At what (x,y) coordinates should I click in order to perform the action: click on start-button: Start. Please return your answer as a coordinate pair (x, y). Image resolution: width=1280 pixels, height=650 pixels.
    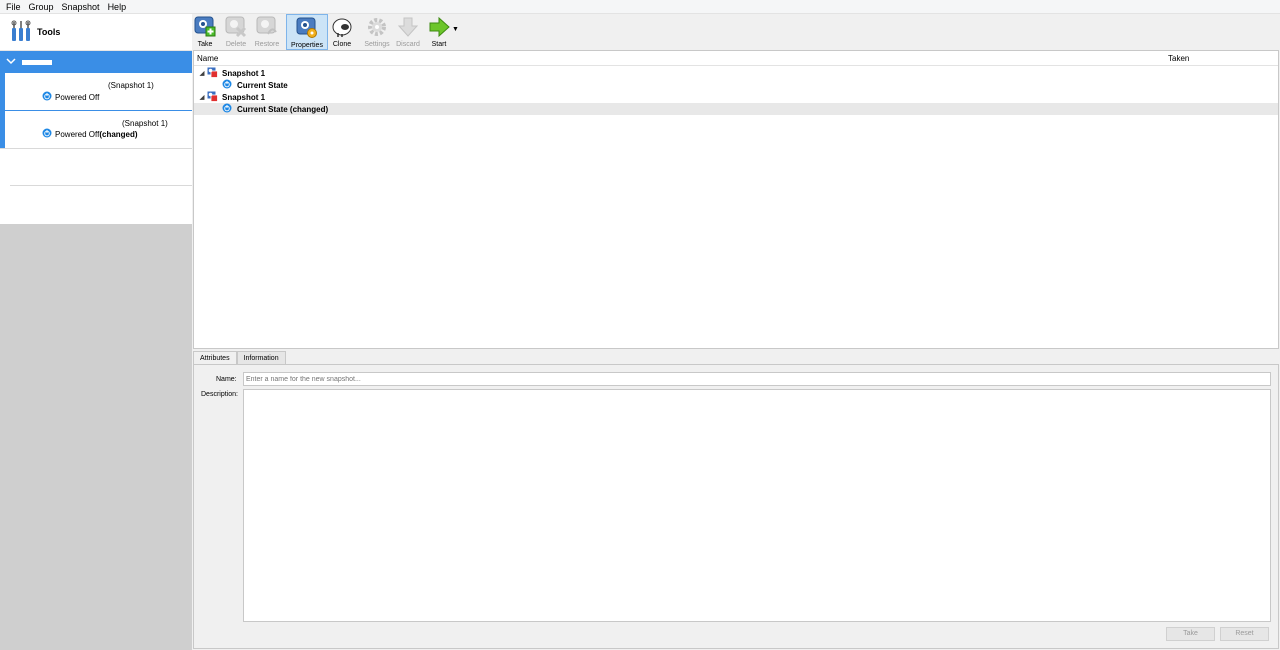
    Looking at the image, I should click on (439, 32).